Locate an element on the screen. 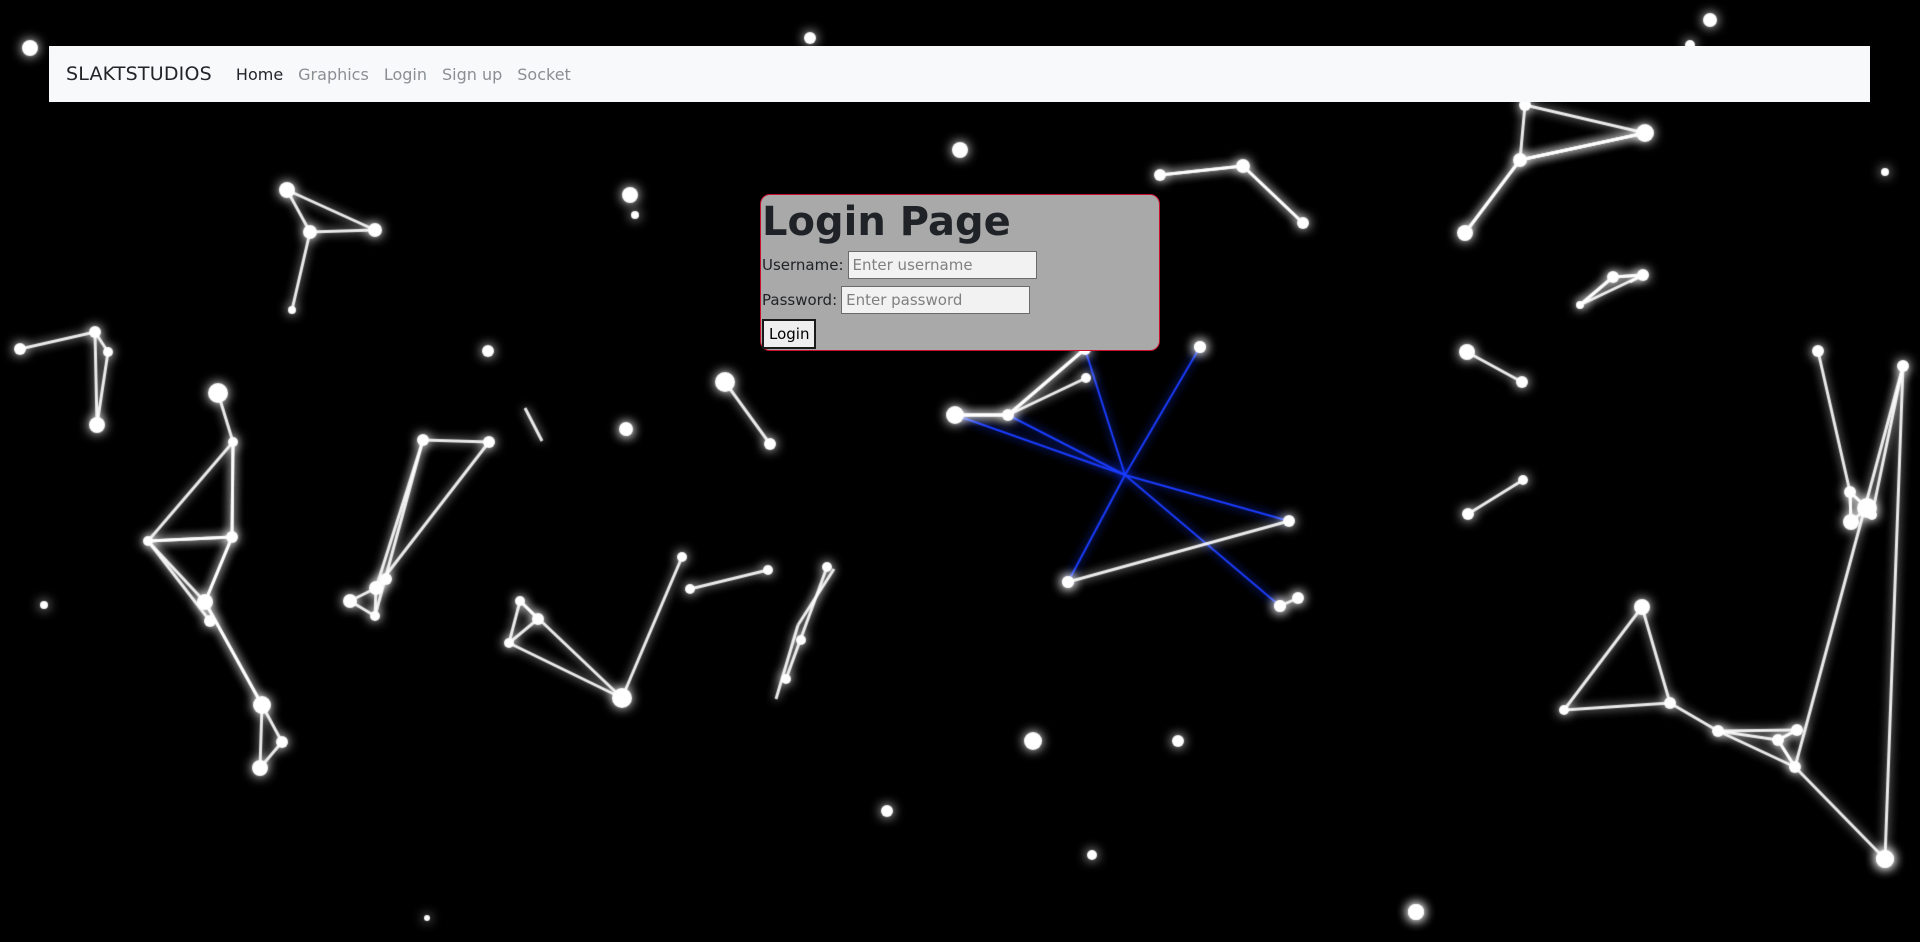 Image resolution: width=1920 pixels, height=942 pixels. page-title: Login Page is located at coordinates (886, 222).